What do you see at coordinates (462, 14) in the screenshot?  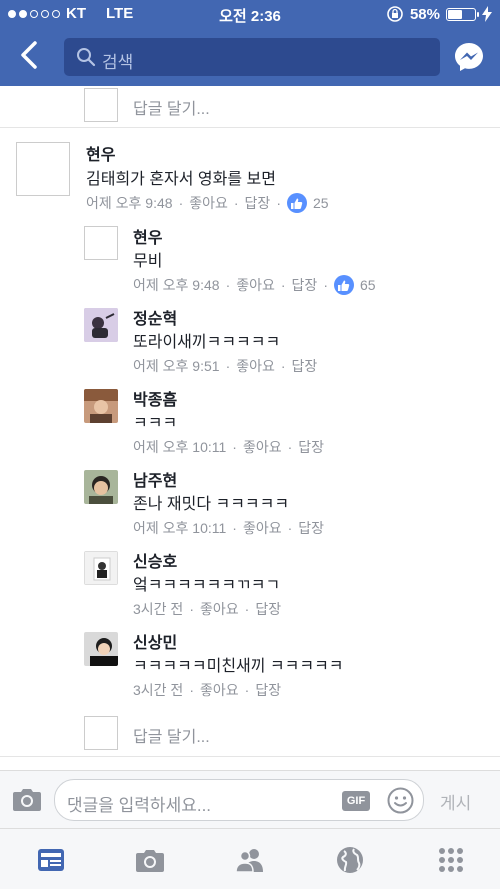 I see `battery-icon` at bounding box center [462, 14].